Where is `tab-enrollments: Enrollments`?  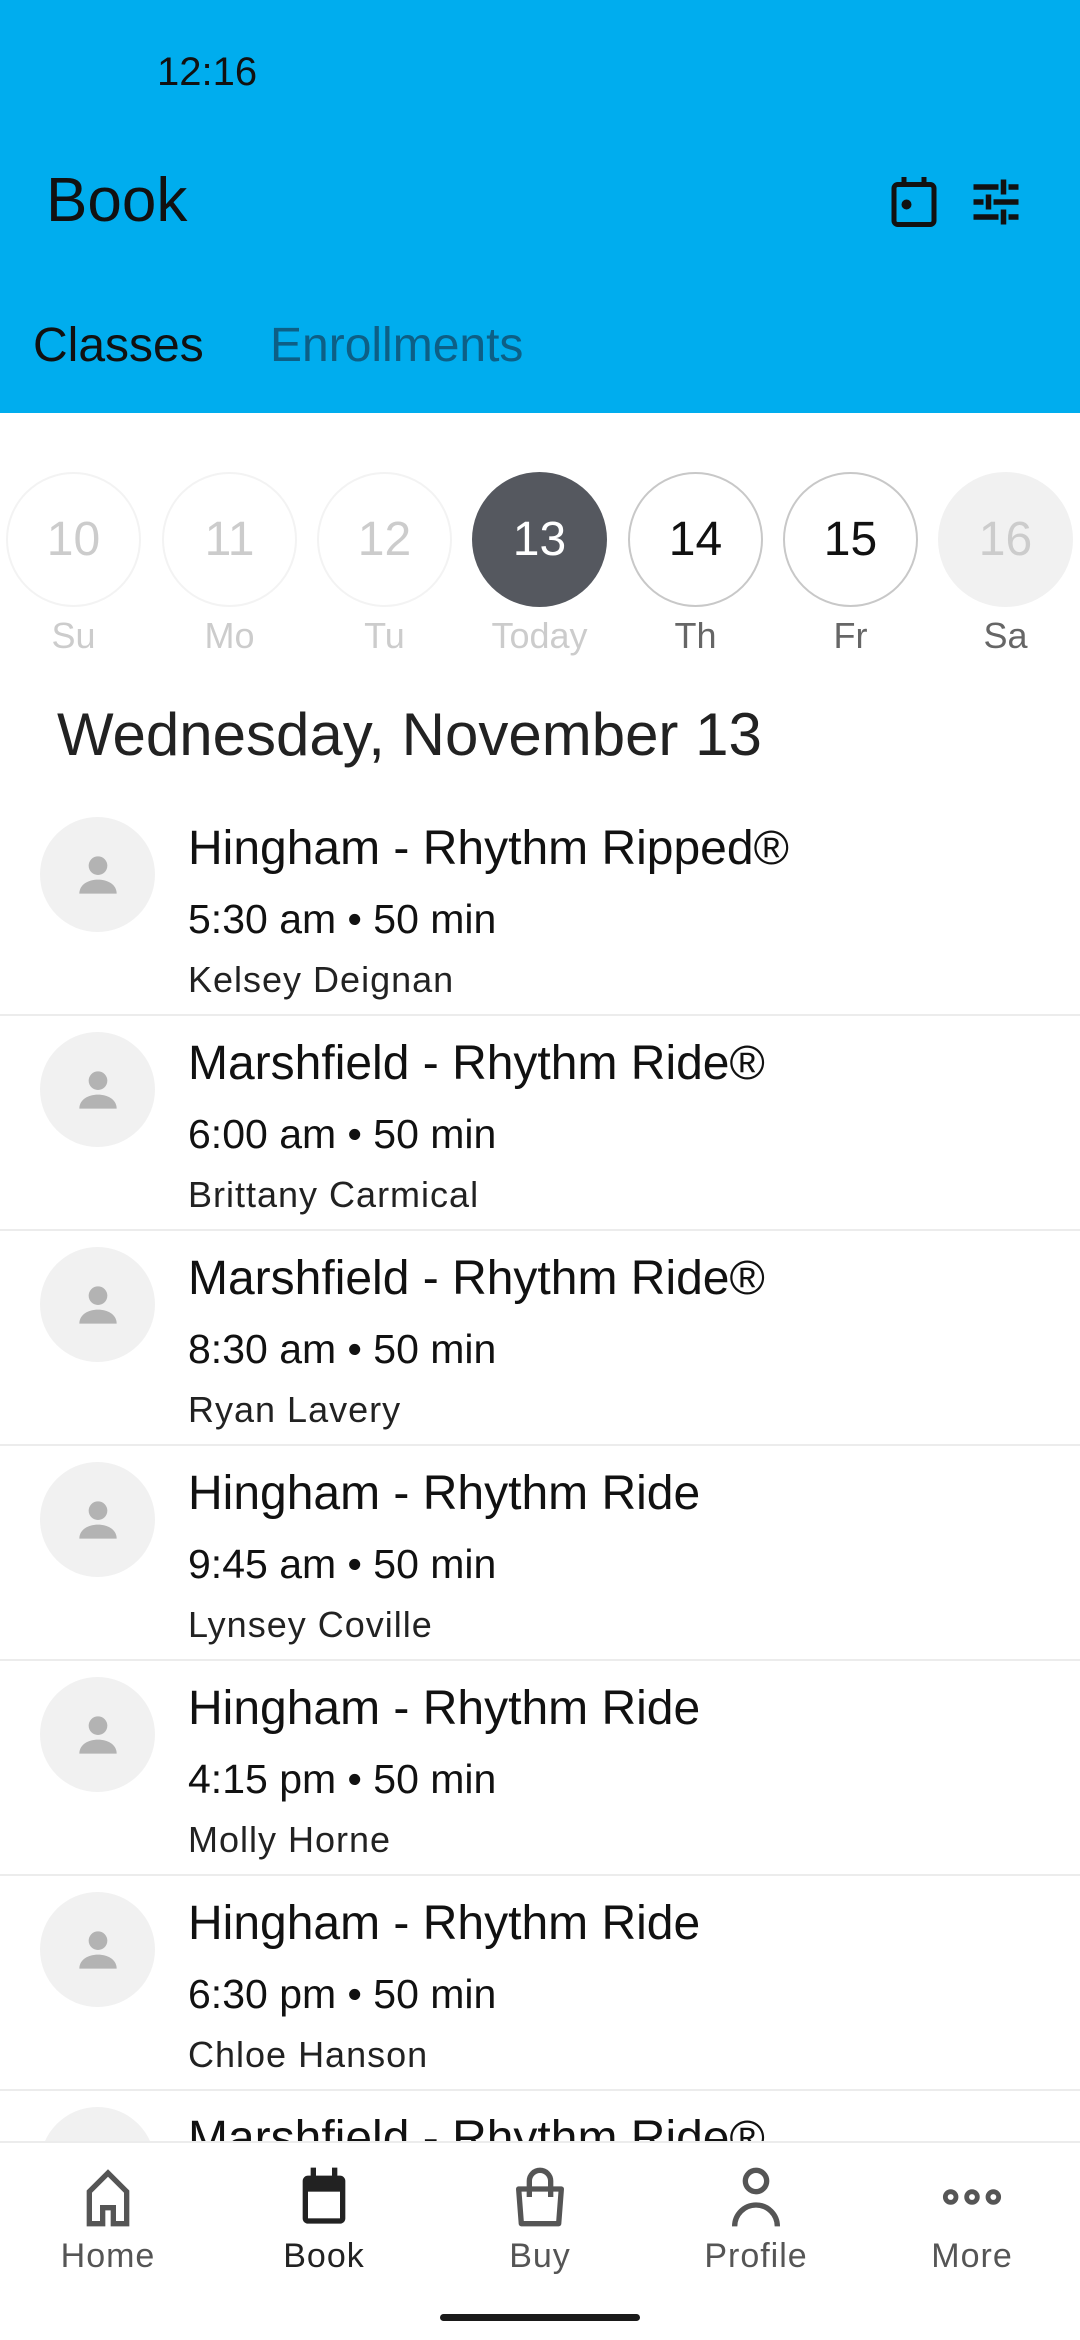
tab-enrollments: Enrollments is located at coordinates (396, 345).